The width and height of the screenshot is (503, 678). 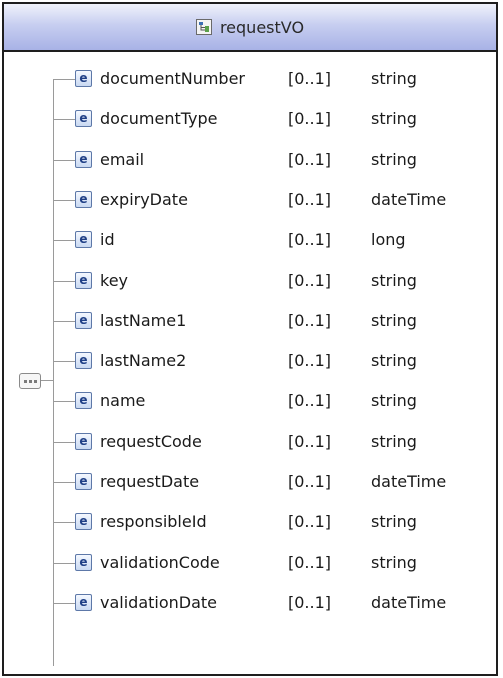 What do you see at coordinates (250, 522) in the screenshot?
I see `element-row: e responsibleId [0..1] string` at bounding box center [250, 522].